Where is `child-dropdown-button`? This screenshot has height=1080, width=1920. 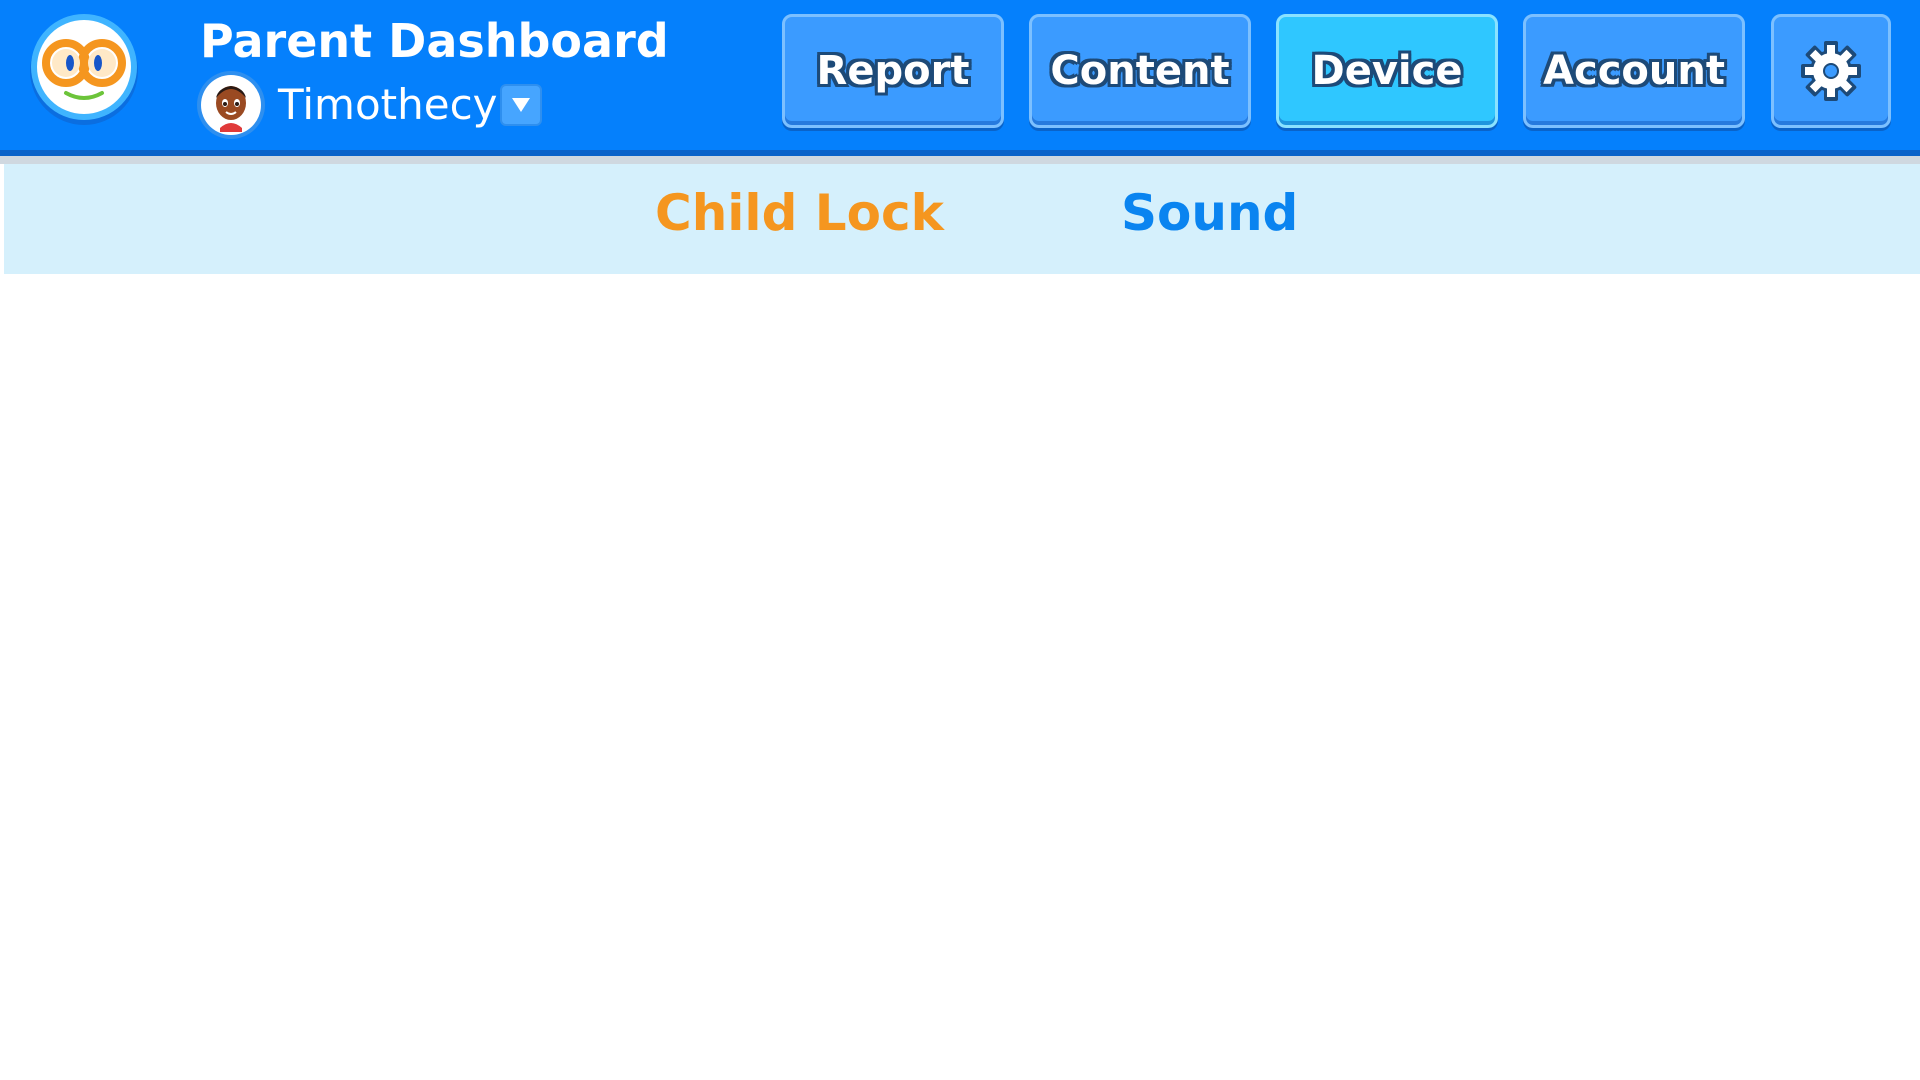 child-dropdown-button is located at coordinates (521, 105).